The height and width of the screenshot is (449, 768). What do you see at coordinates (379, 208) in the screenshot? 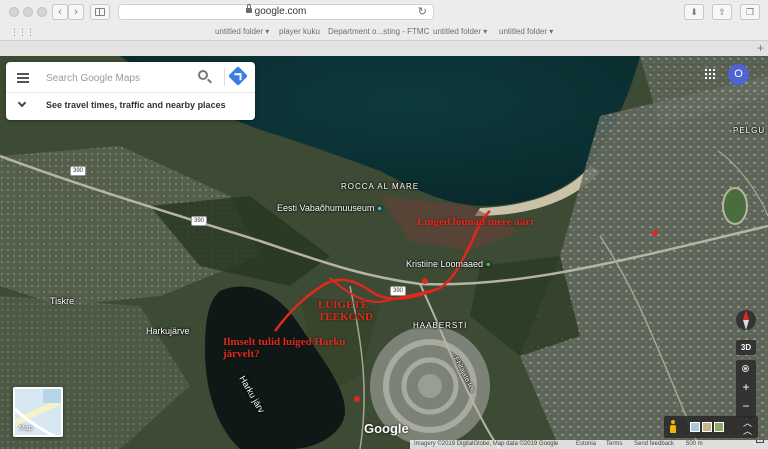
I see `museum-pin-icon: ●` at bounding box center [379, 208].